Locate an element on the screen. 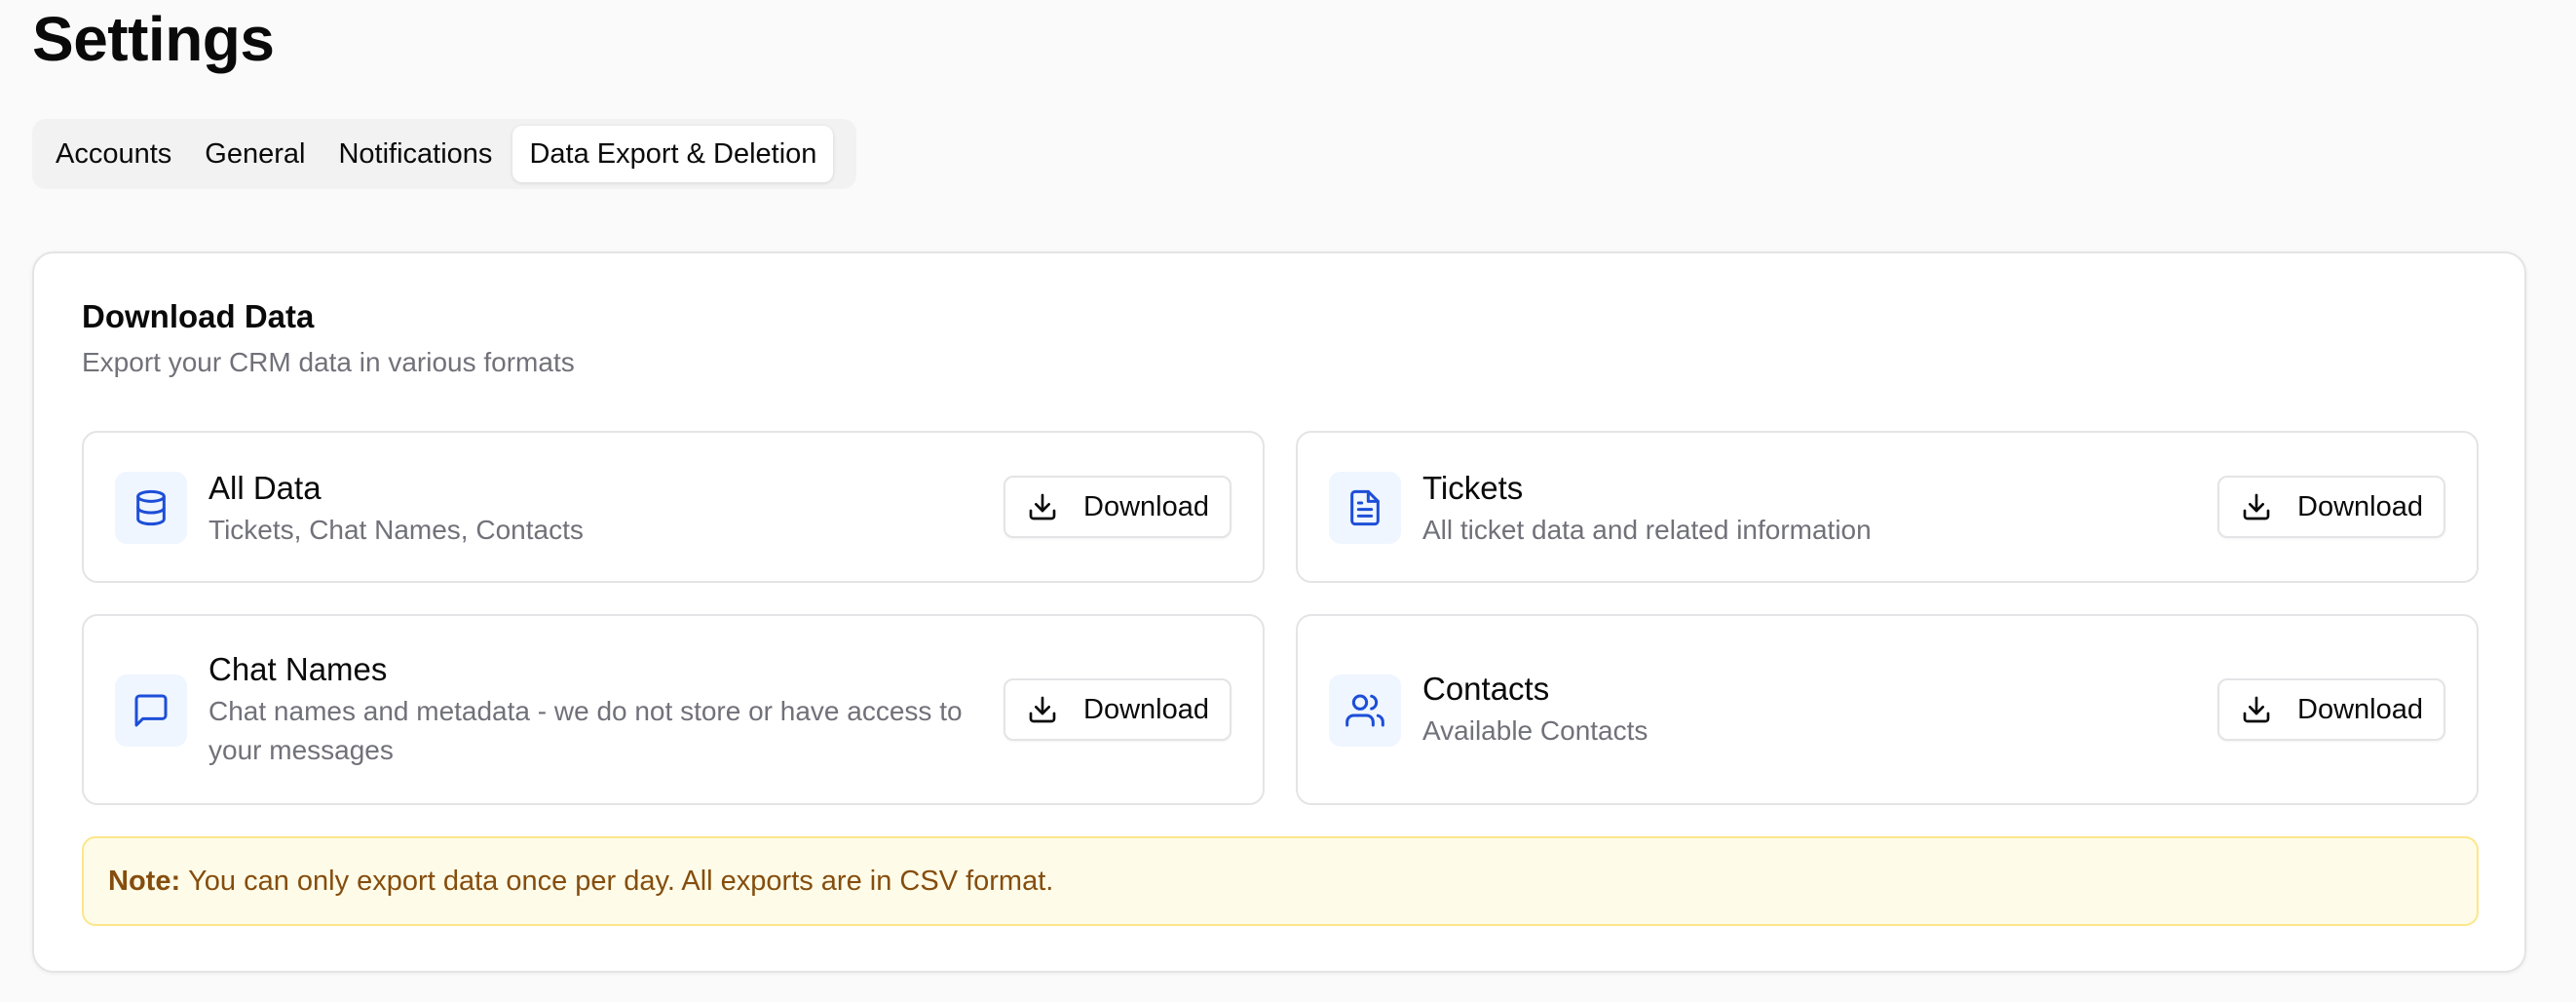  item-description: Available Contacts is located at coordinates (1535, 730).